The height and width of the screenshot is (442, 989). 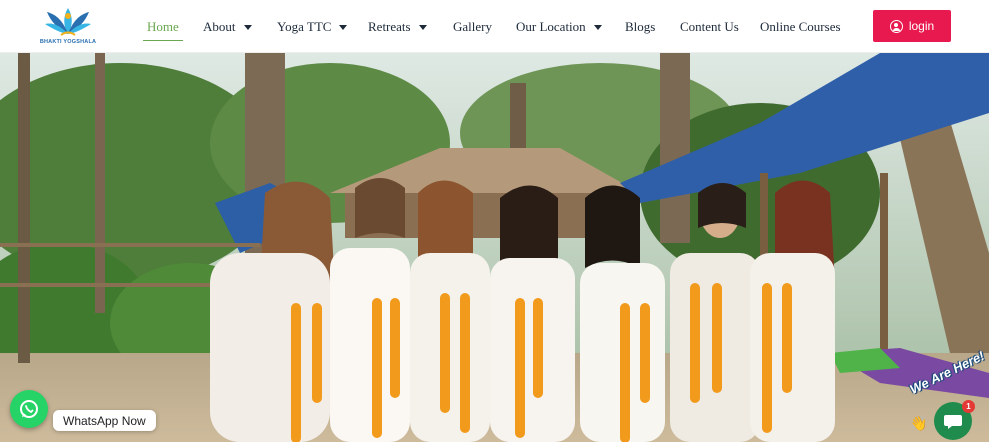 I want to click on nav-item-online-courses: Online Courses, so click(x=800, y=27).